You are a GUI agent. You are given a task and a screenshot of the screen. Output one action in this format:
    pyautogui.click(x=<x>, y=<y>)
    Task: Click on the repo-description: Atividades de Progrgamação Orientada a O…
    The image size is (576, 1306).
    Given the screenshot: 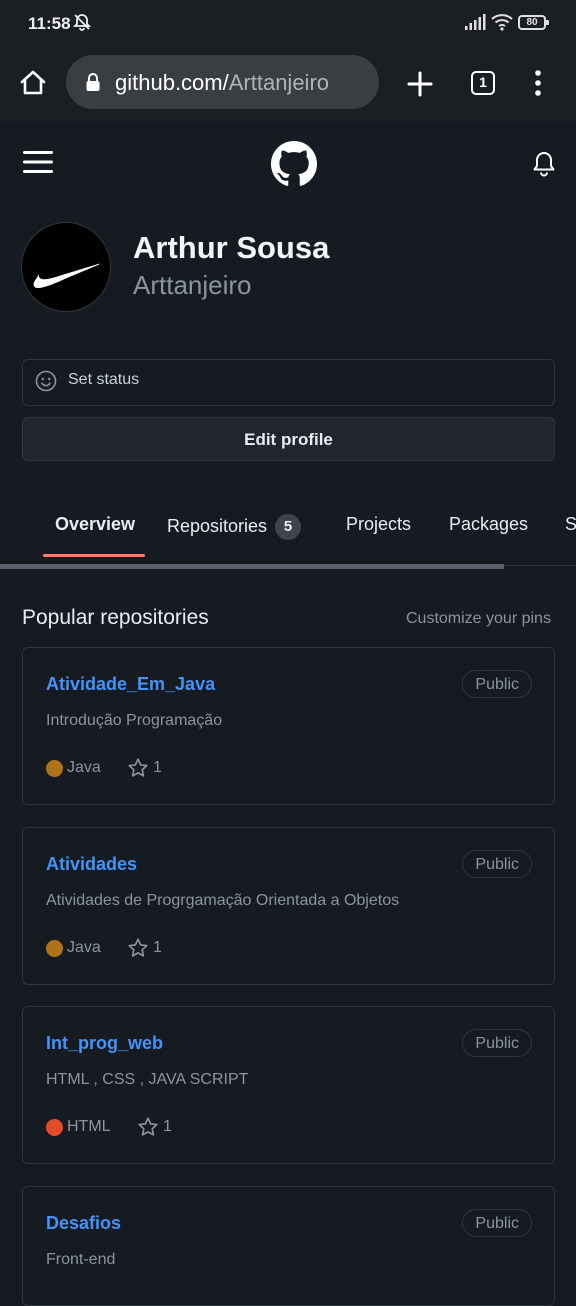 What is the action you would take?
    pyautogui.click(x=223, y=900)
    